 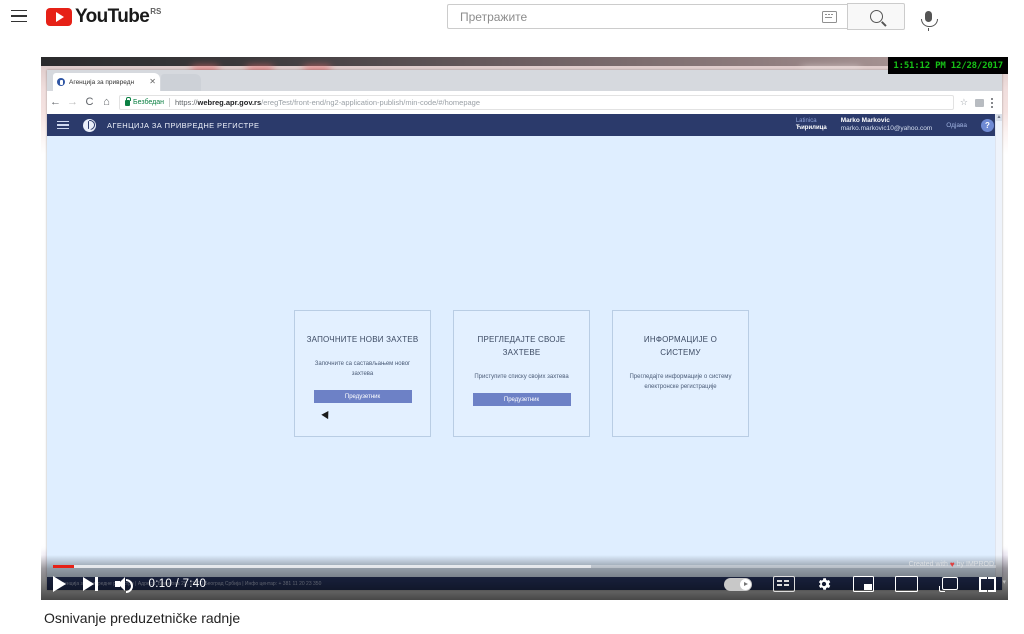 I want to click on theater-mode-icon, so click(x=906, y=584).